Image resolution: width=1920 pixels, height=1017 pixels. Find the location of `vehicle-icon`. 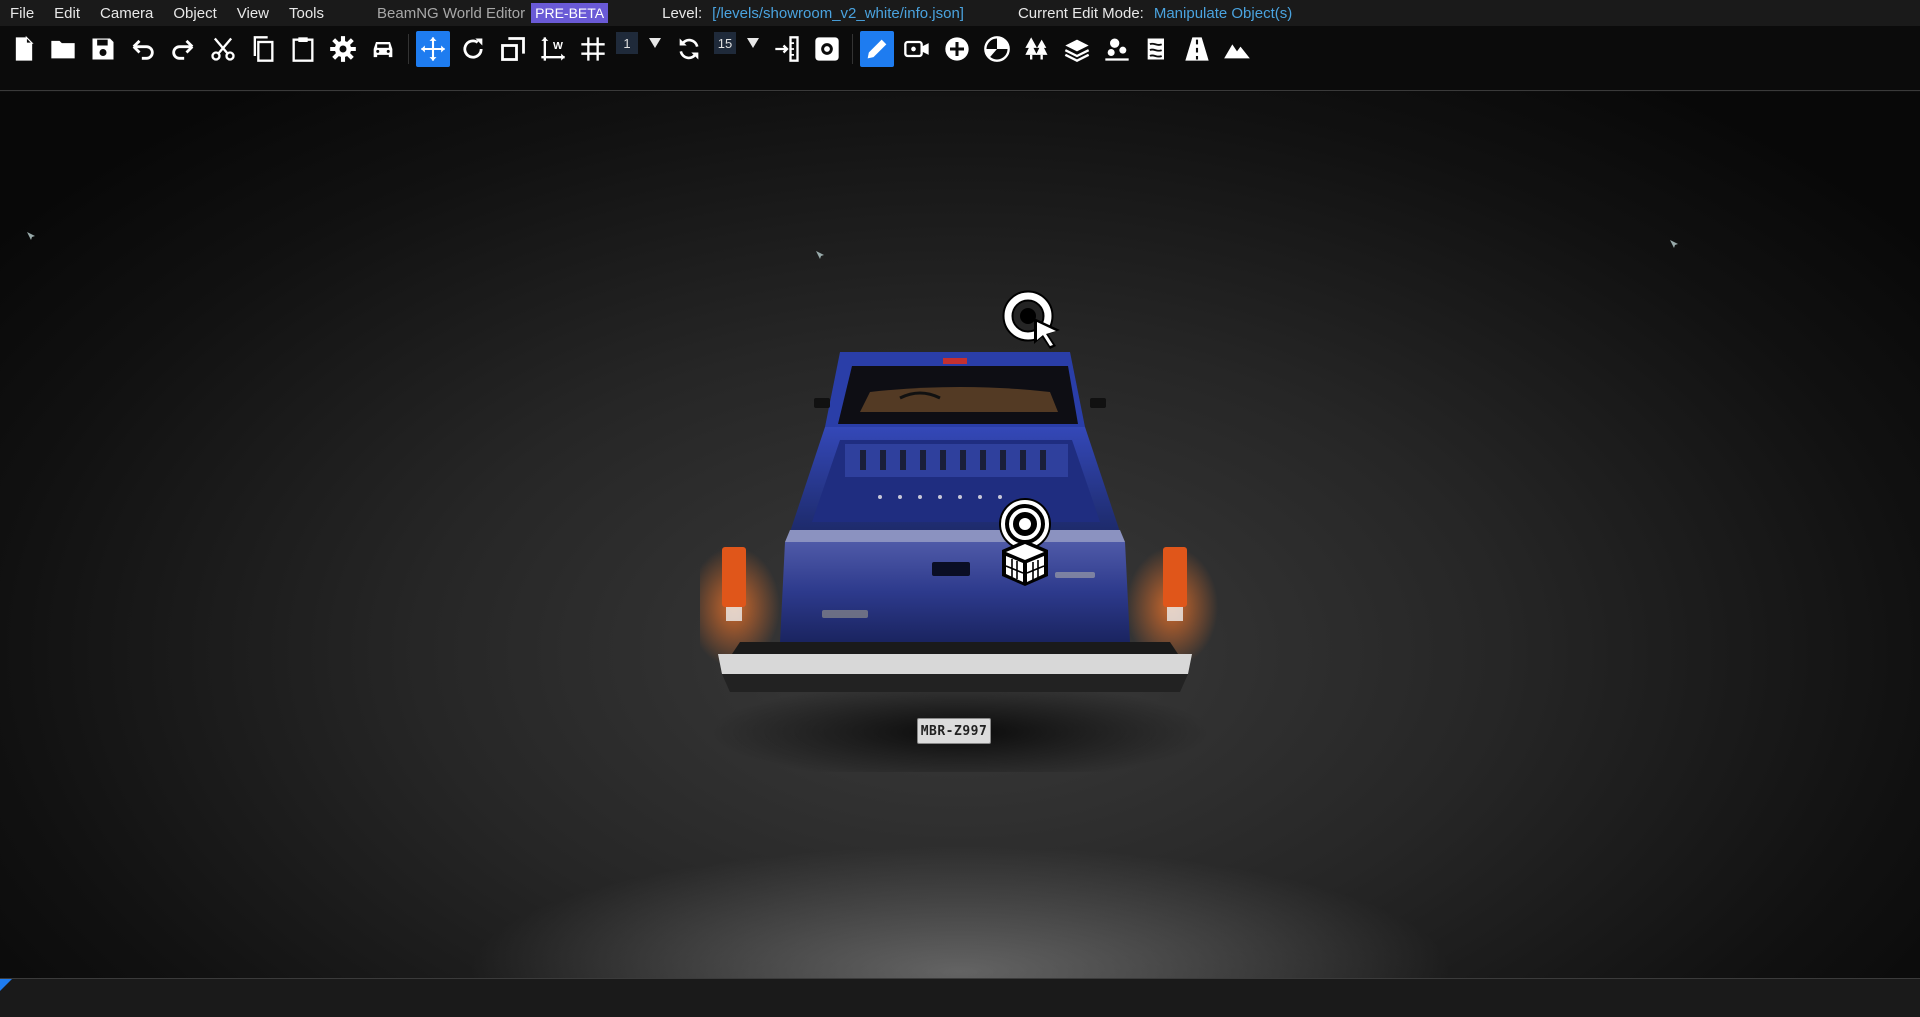

vehicle-icon is located at coordinates (383, 50).